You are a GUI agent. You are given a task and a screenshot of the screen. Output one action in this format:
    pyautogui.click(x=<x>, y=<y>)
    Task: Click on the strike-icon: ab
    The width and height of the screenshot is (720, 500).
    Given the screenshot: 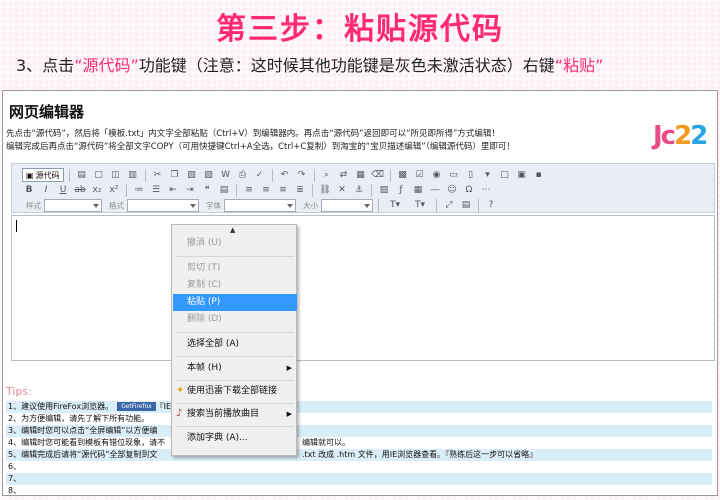 What is the action you would take?
    pyautogui.click(x=80, y=190)
    